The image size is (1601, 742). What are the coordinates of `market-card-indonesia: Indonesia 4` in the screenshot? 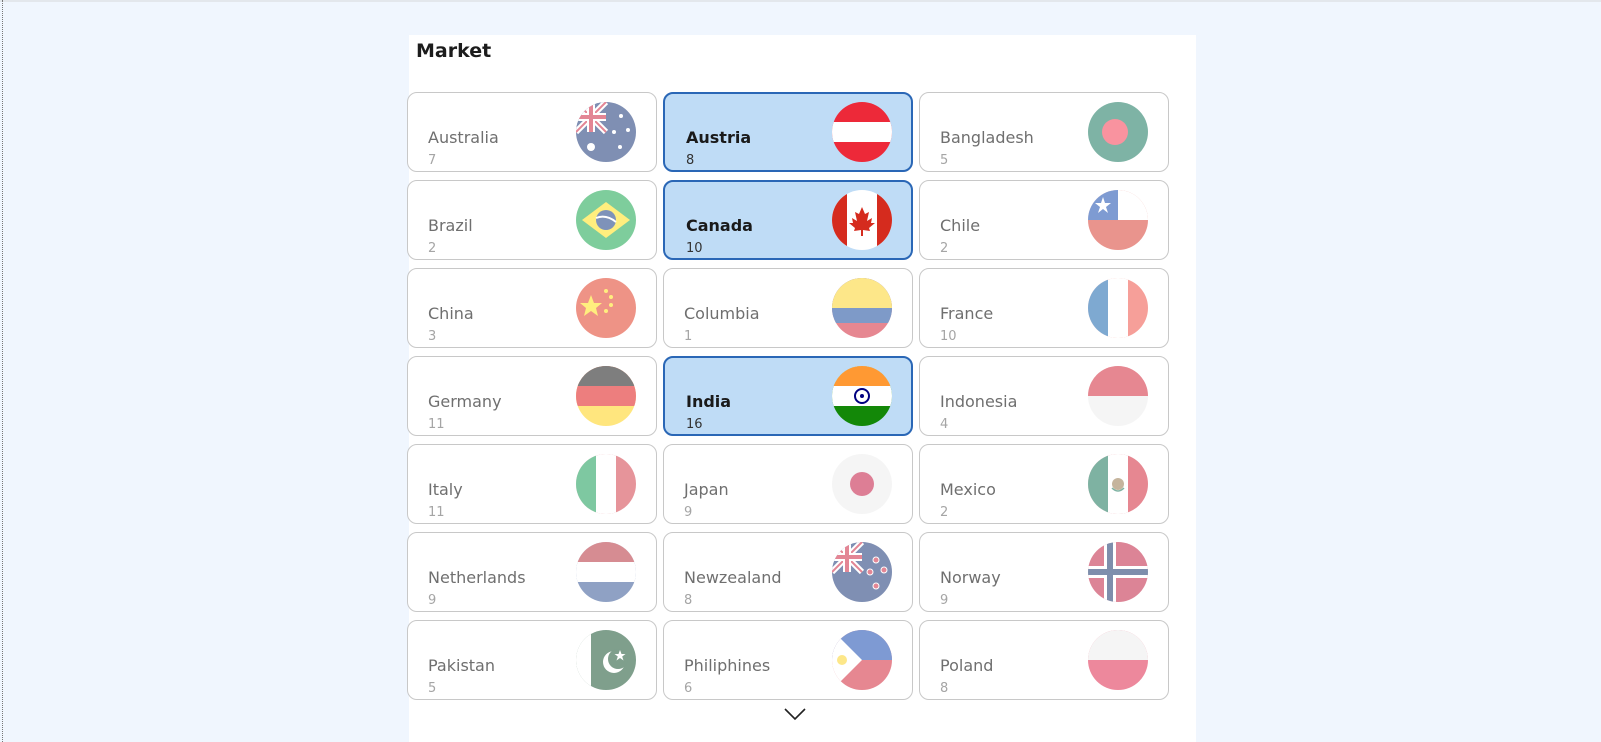 It's located at (1044, 396).